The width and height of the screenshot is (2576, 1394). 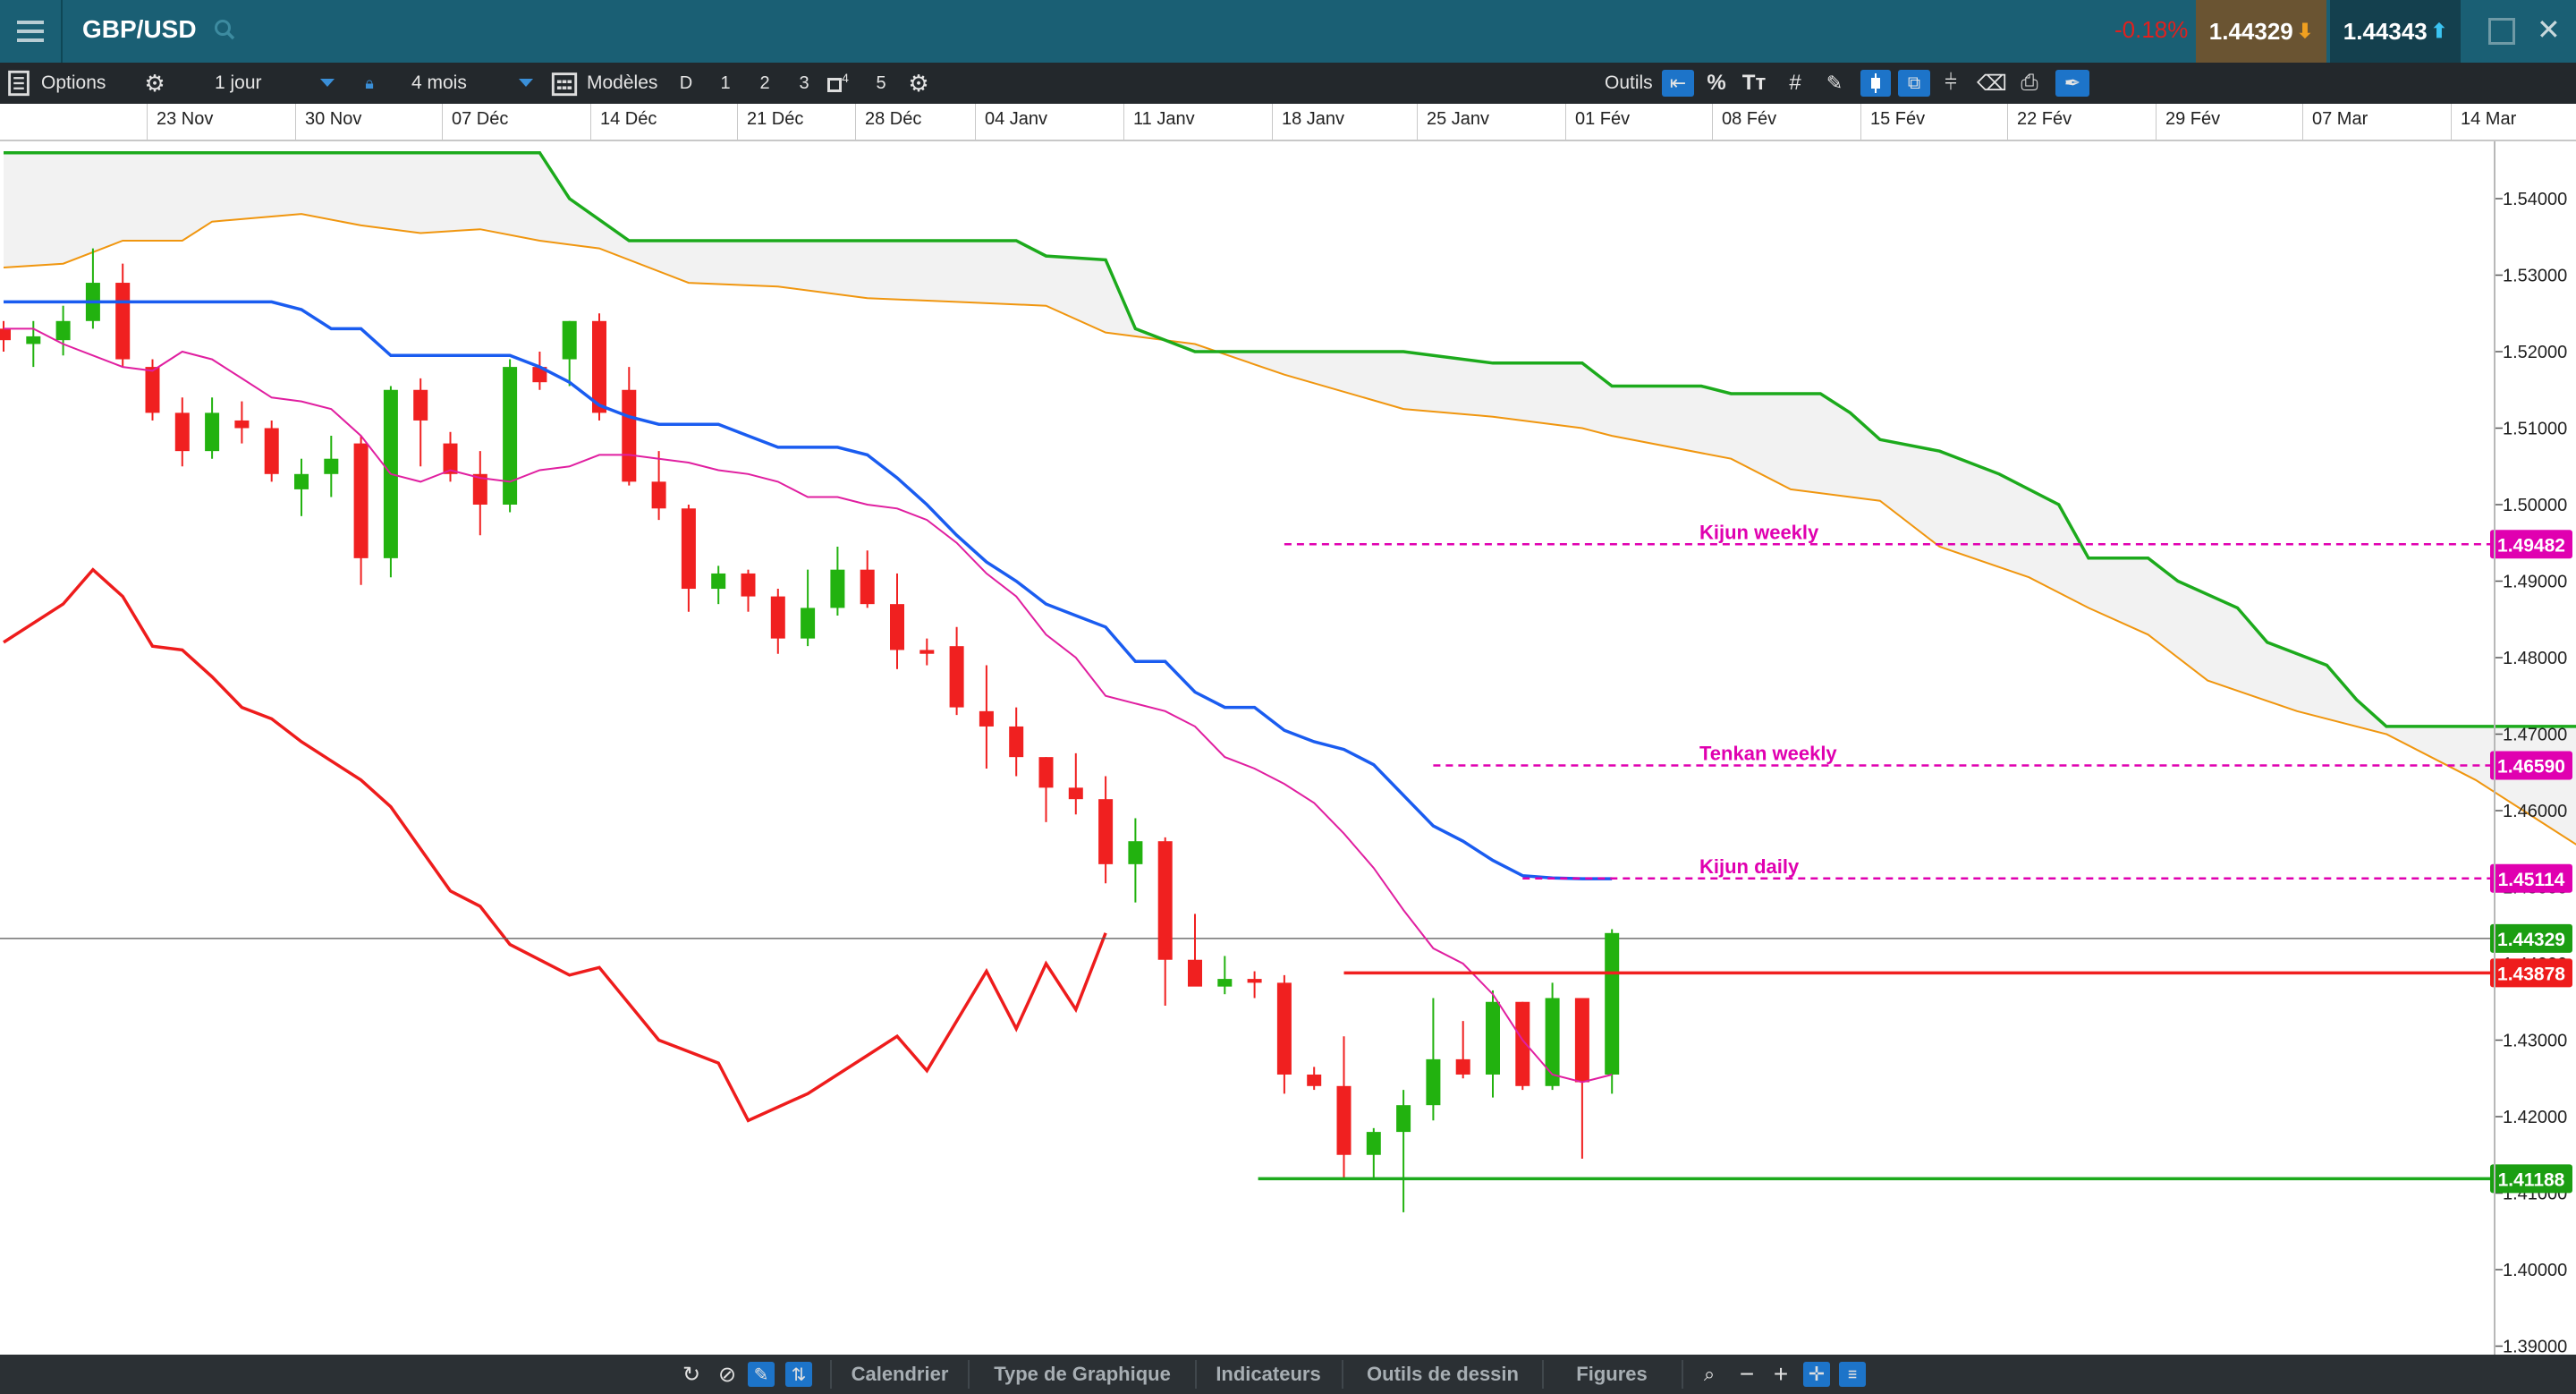 I want to click on model-button-2: 2, so click(x=764, y=83).